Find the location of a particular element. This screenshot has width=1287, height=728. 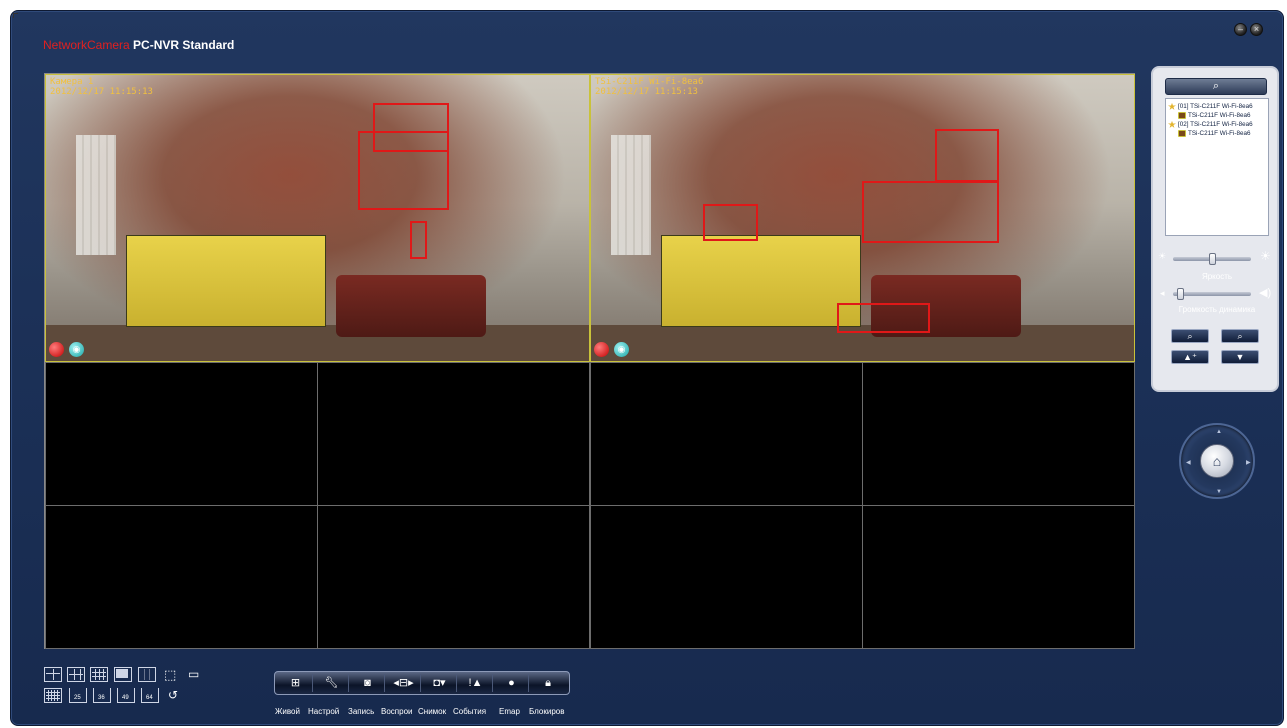

live-view-icon: ⊞ is located at coordinates (296, 683).